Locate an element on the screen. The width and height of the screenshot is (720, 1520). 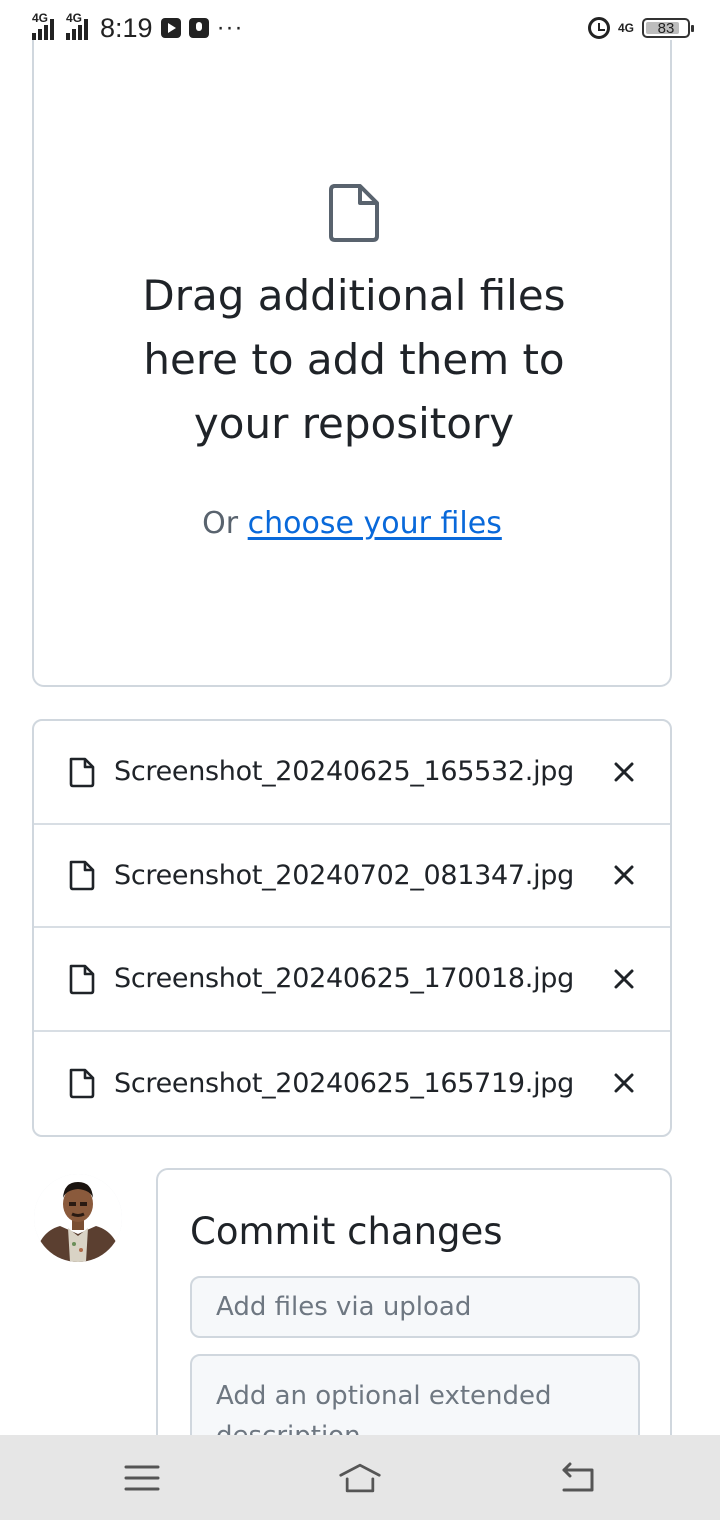
menu-icon is located at coordinates (142, 1477).